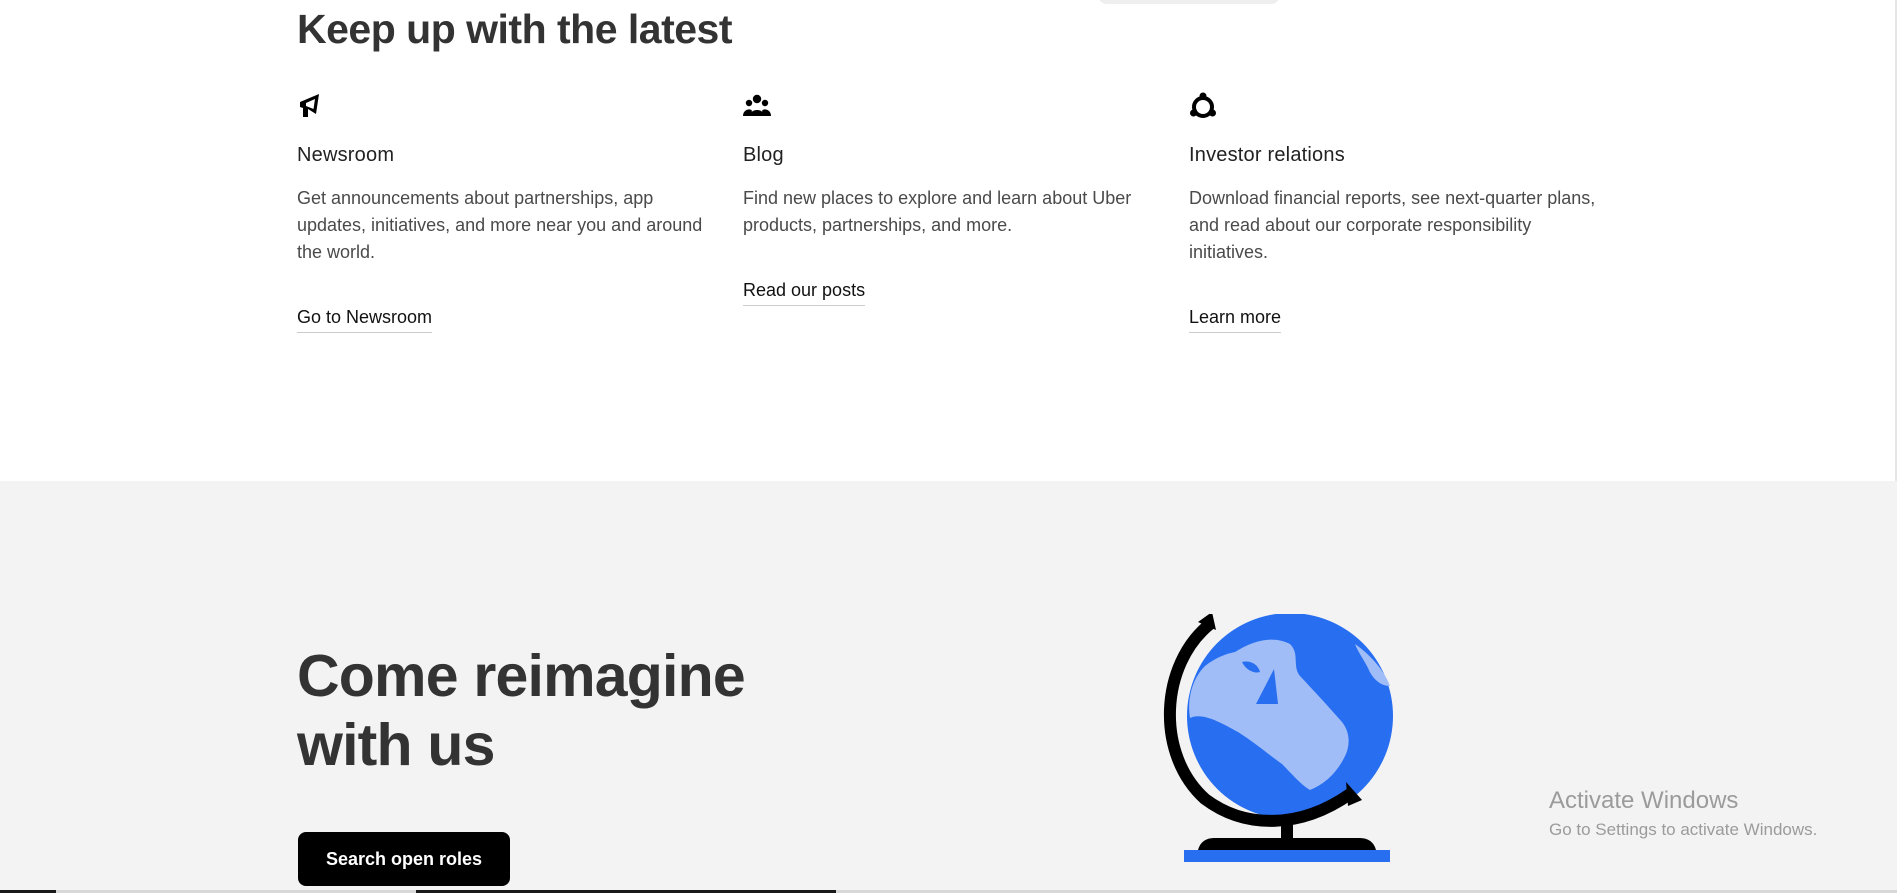 This screenshot has height=894, width=1897. I want to click on careers-title-line-2: with us, so click(396, 745).